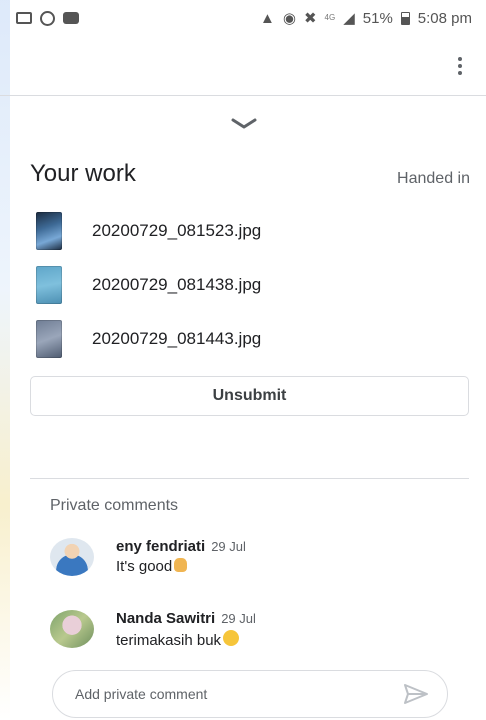 Image resolution: width=486 pixels, height=720 pixels. What do you see at coordinates (377, 18) in the screenshot?
I see `battery-percent: 51%` at bounding box center [377, 18].